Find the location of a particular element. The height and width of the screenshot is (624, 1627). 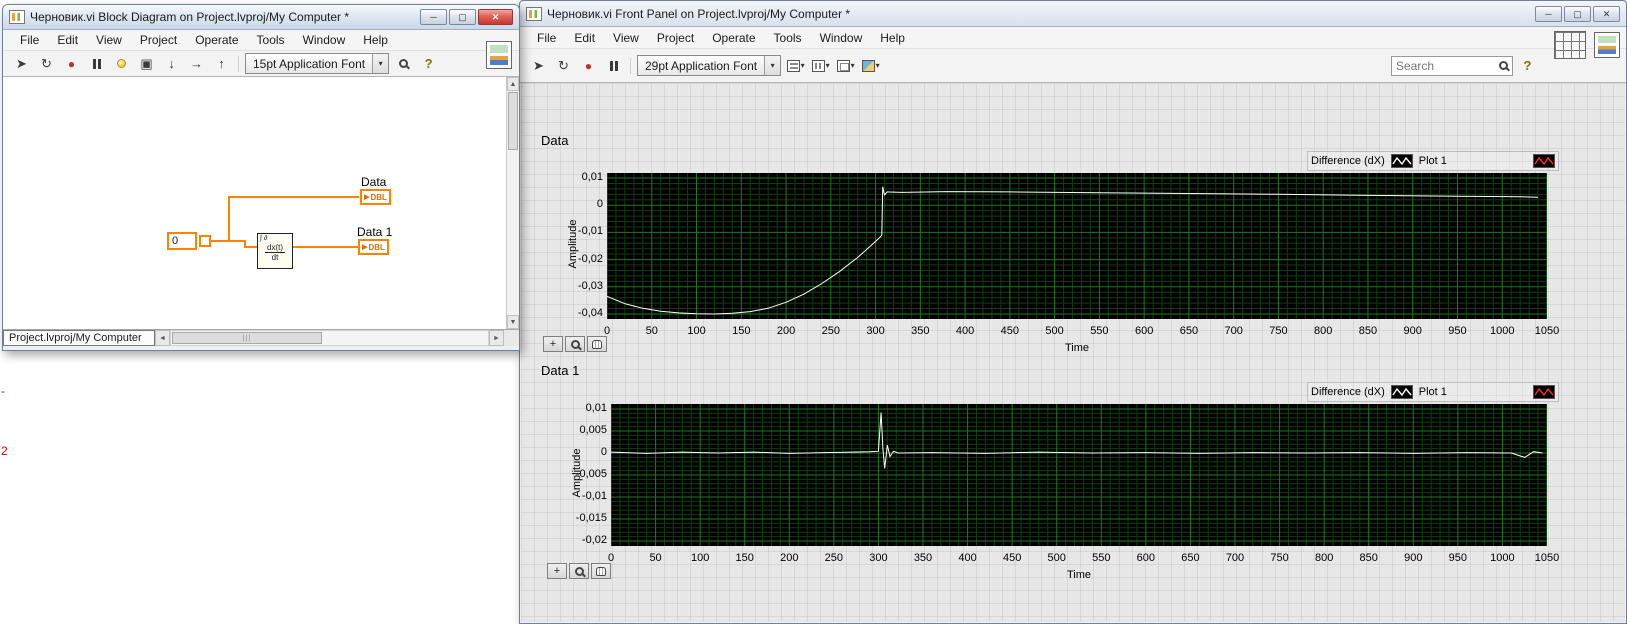

data1-indicator-terminal: ▶ DBL is located at coordinates (373, 247).